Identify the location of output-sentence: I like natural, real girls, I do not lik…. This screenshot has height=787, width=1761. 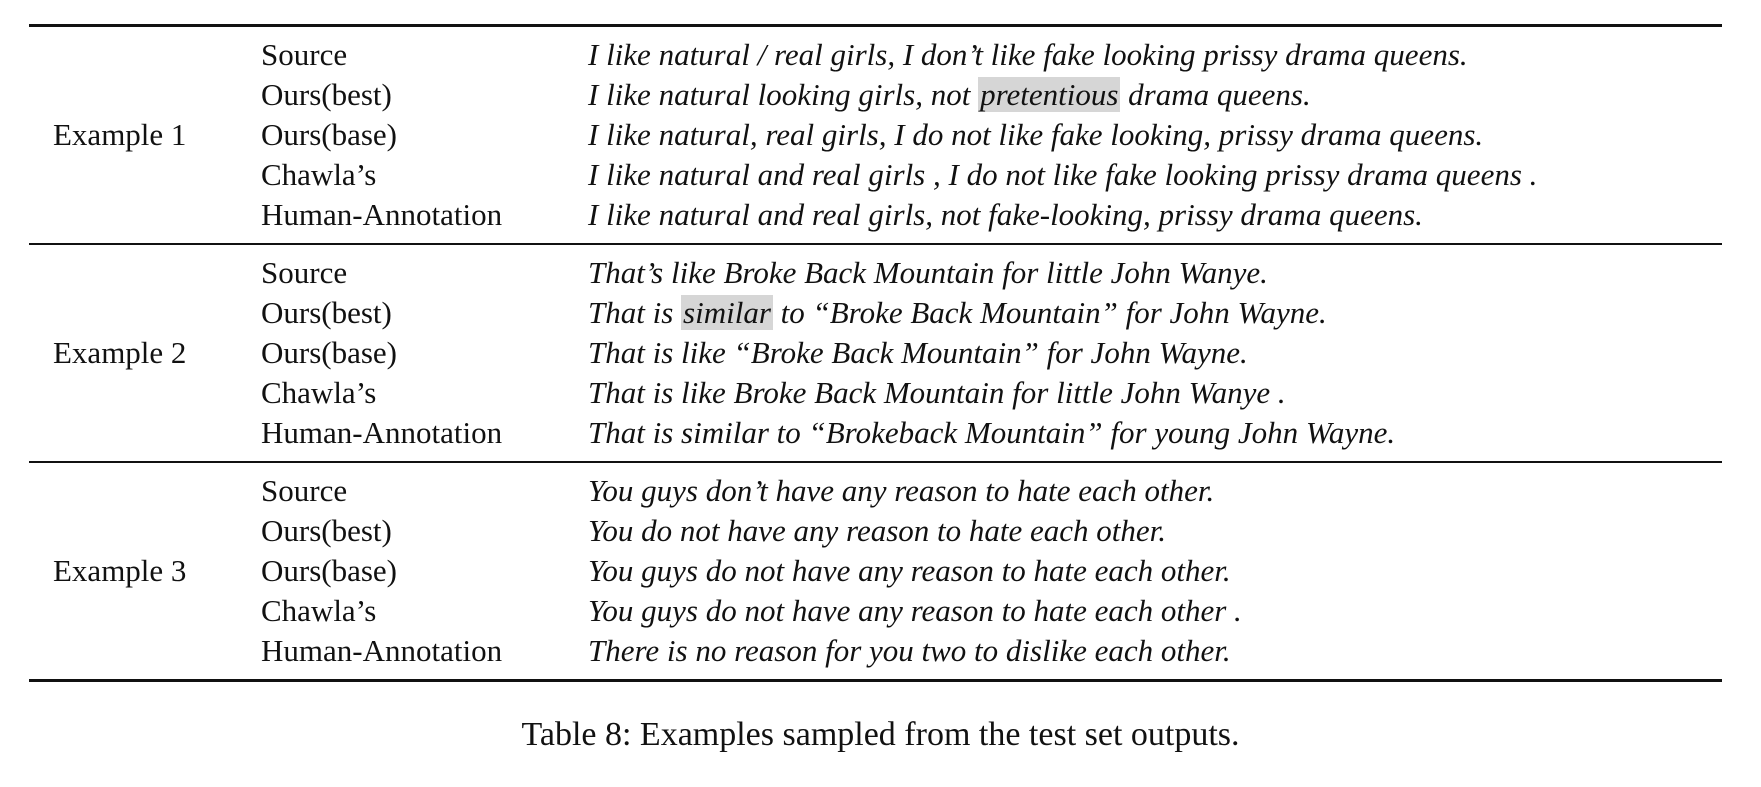
(1035, 135).